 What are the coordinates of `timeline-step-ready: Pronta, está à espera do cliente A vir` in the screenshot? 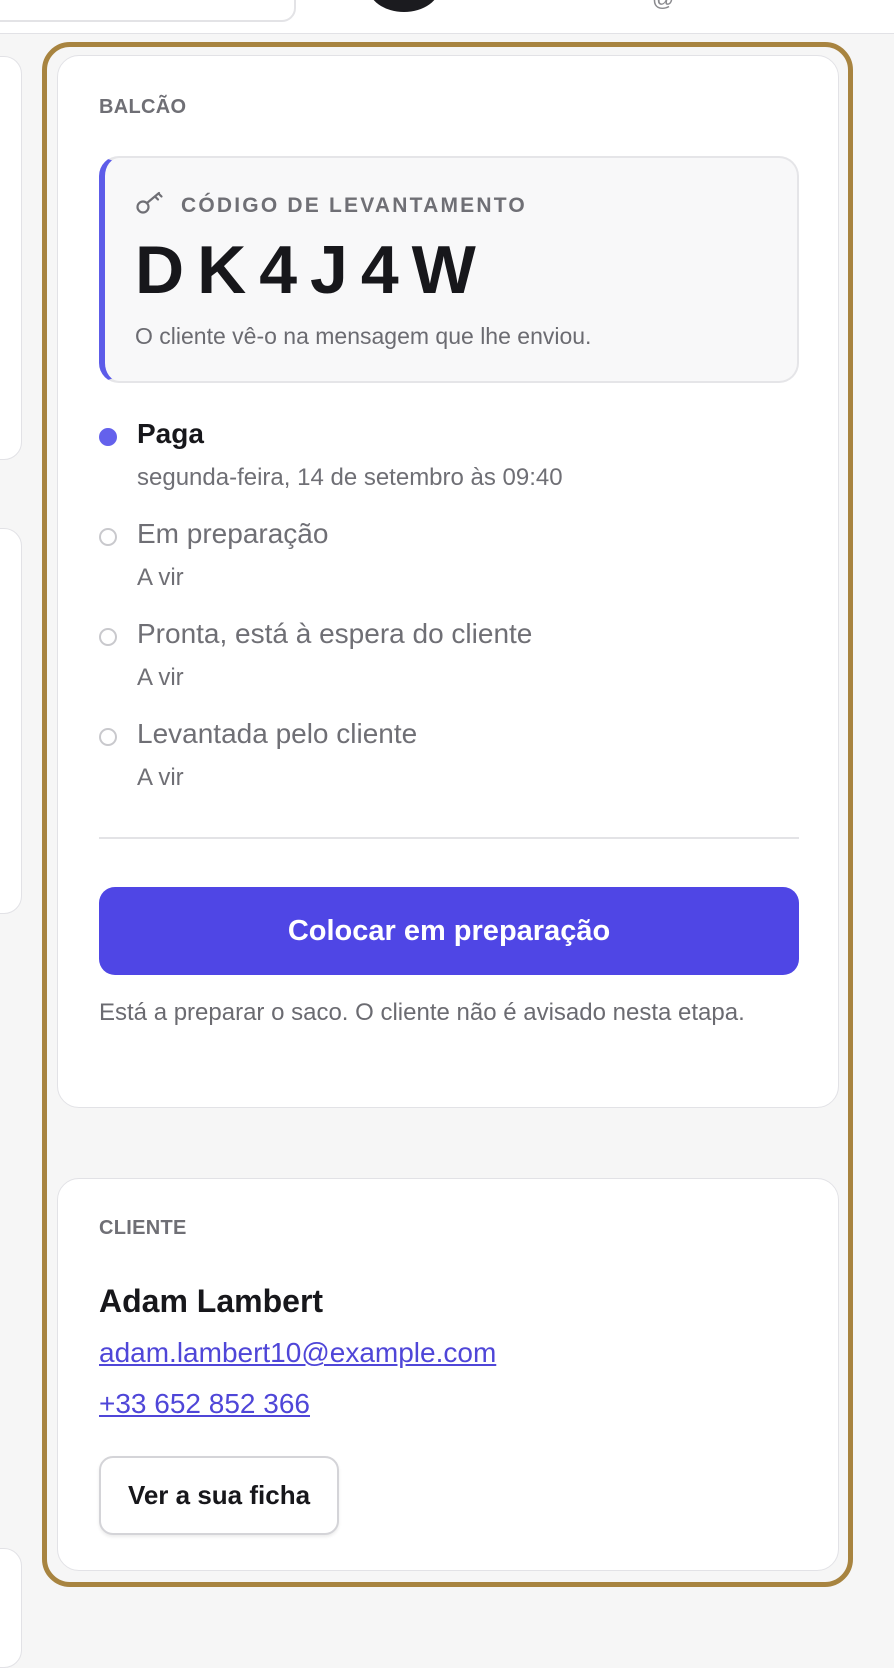 It's located at (449, 668).